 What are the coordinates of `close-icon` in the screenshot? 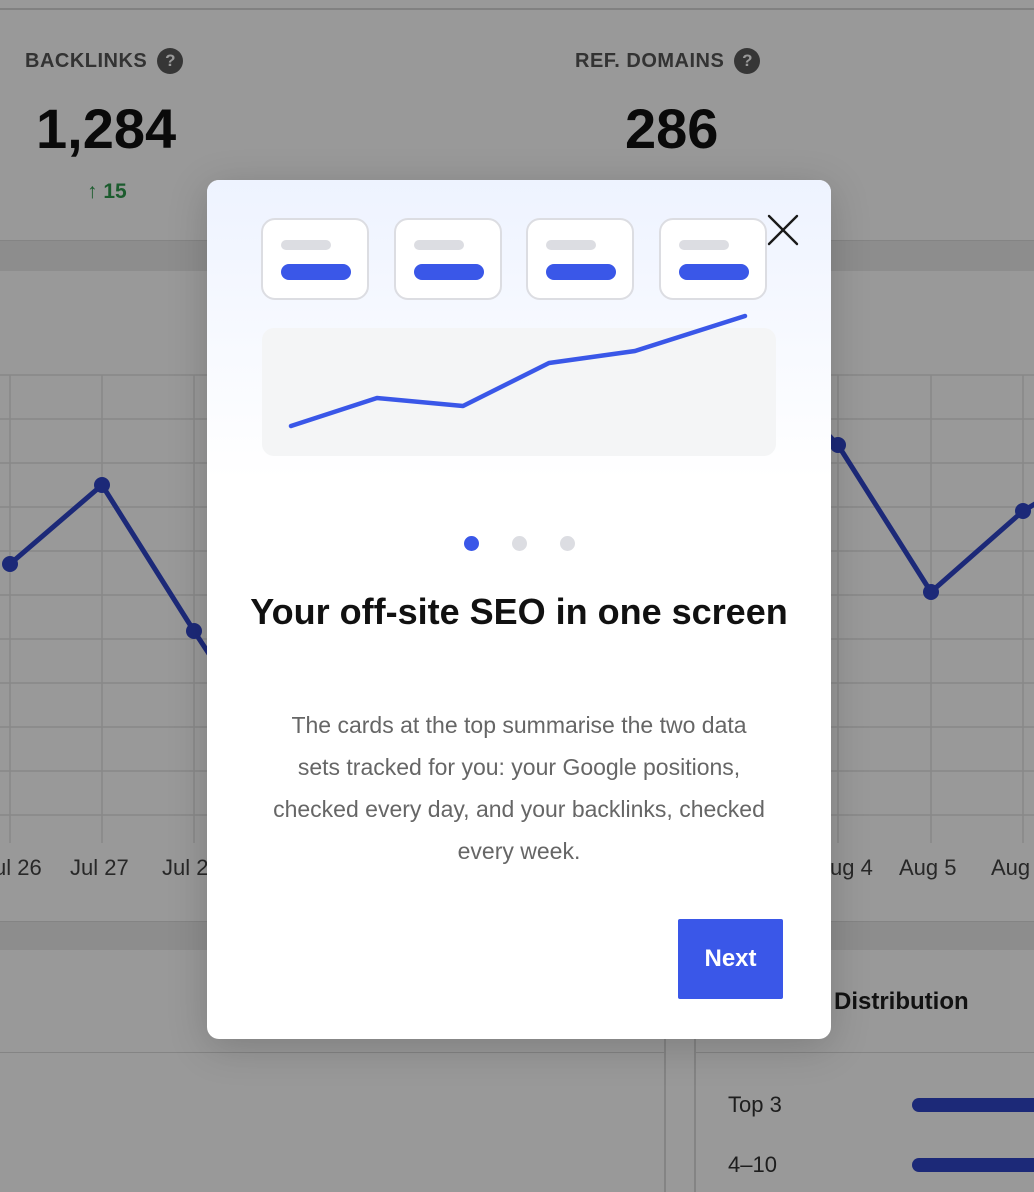 It's located at (783, 230).